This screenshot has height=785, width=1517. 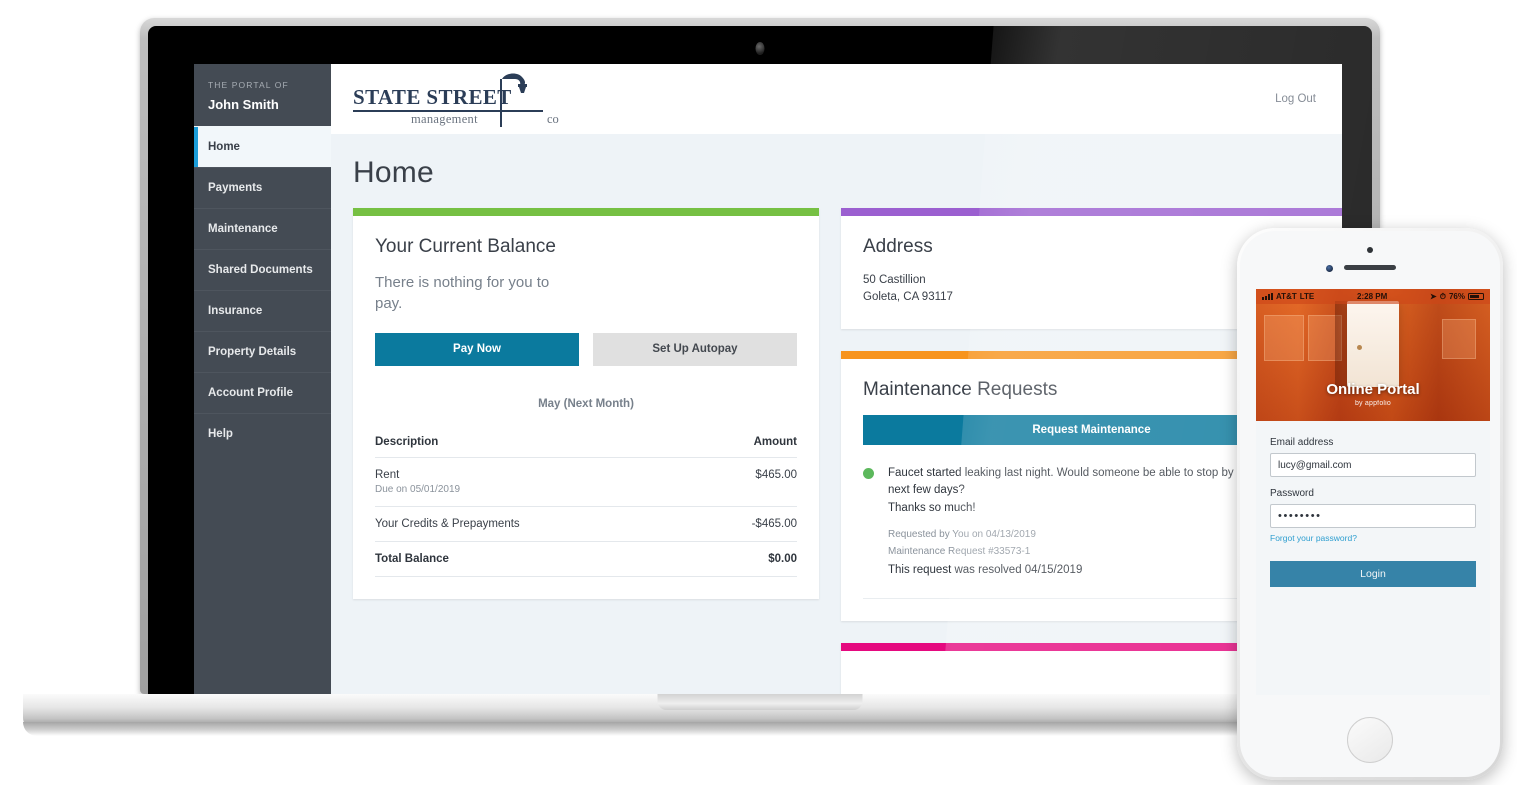 What do you see at coordinates (262, 228) in the screenshot?
I see `sidebar-item-maintenance: Maintenance` at bounding box center [262, 228].